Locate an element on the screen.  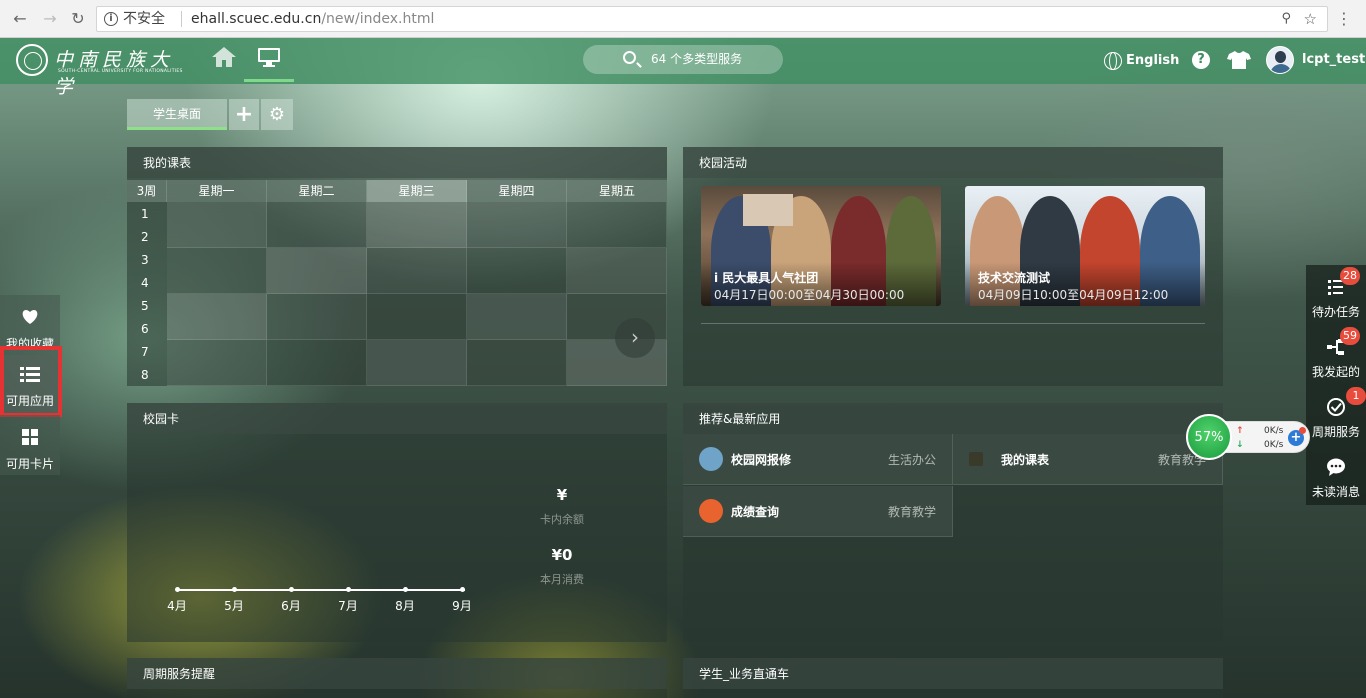
gear-icon: ⚙ is located at coordinates (277, 114).